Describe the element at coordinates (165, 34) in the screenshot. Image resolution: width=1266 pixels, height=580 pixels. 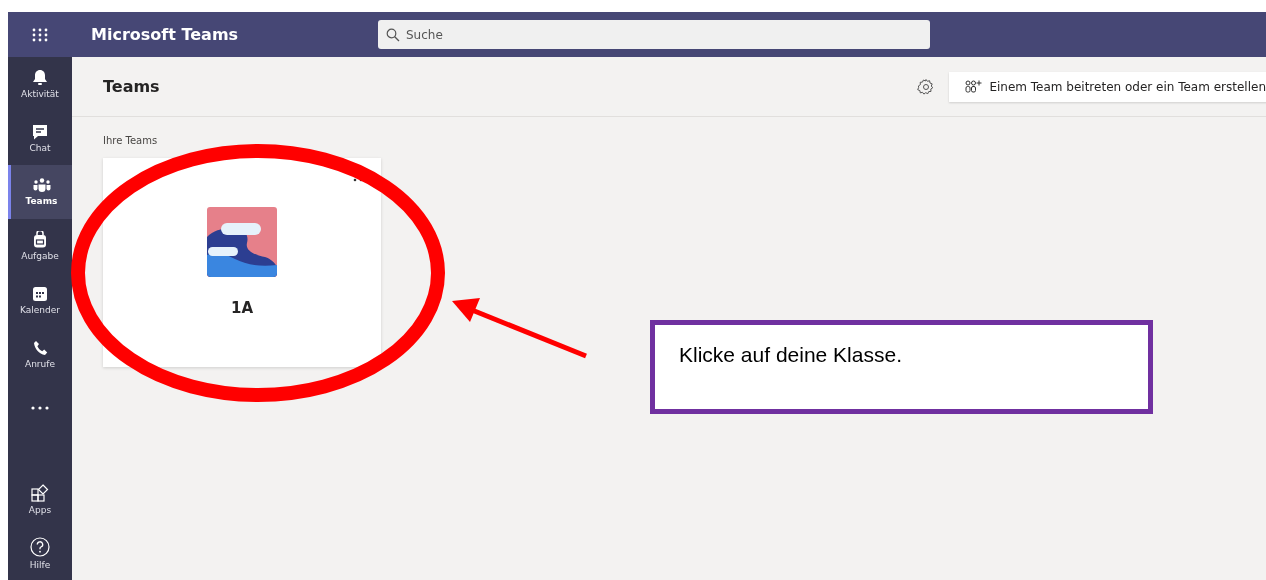
I see `app-title: Microsoft Teams` at that location.